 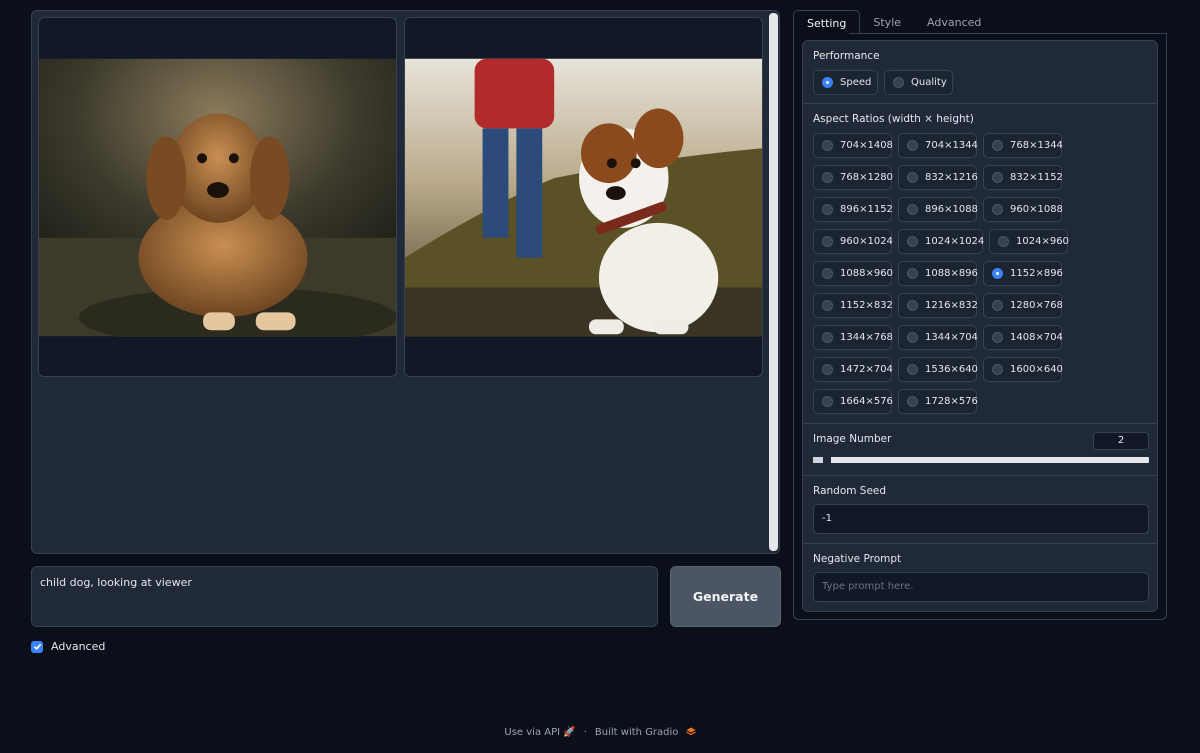 What do you see at coordinates (951, 401) in the screenshot?
I see `option-label: 1728×576` at bounding box center [951, 401].